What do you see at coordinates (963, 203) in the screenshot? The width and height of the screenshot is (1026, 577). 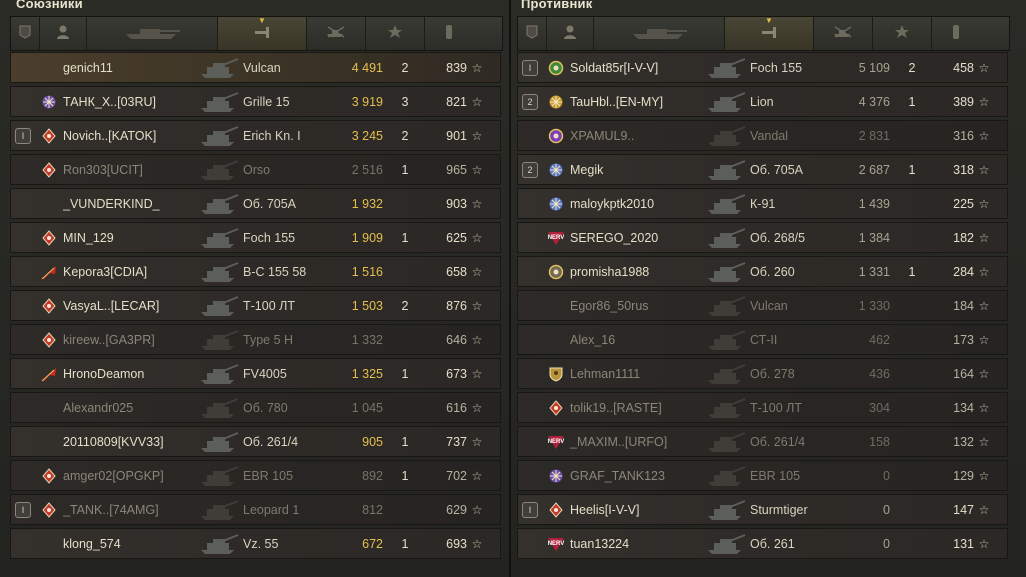 I see `xp-value: 225` at bounding box center [963, 203].